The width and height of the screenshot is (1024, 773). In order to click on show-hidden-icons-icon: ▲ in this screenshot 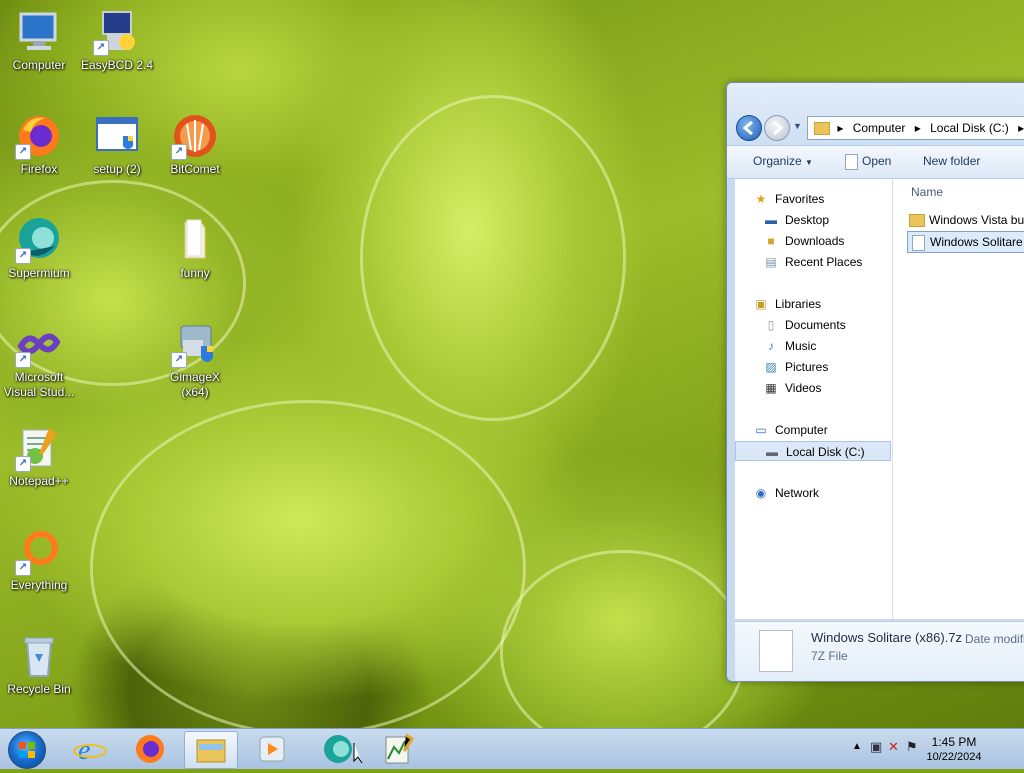, I will do `click(857, 746)`.